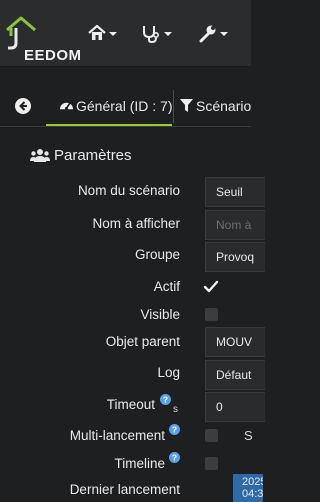 This screenshot has height=502, width=320. I want to click on health-menu-button, so click(157, 35).